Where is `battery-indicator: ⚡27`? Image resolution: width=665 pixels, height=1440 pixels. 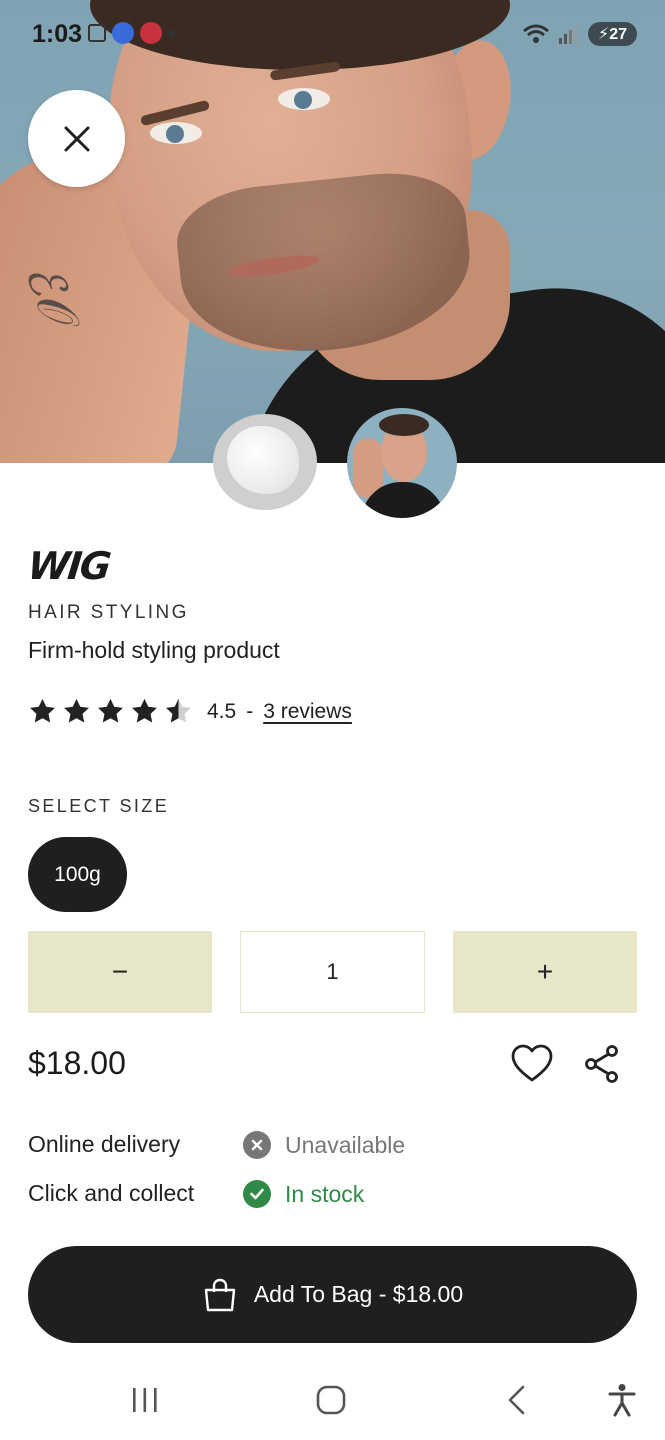
battery-indicator: ⚡27 is located at coordinates (612, 34).